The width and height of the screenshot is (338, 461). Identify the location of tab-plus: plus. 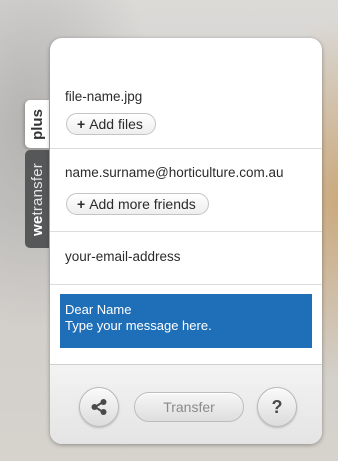
(37, 124).